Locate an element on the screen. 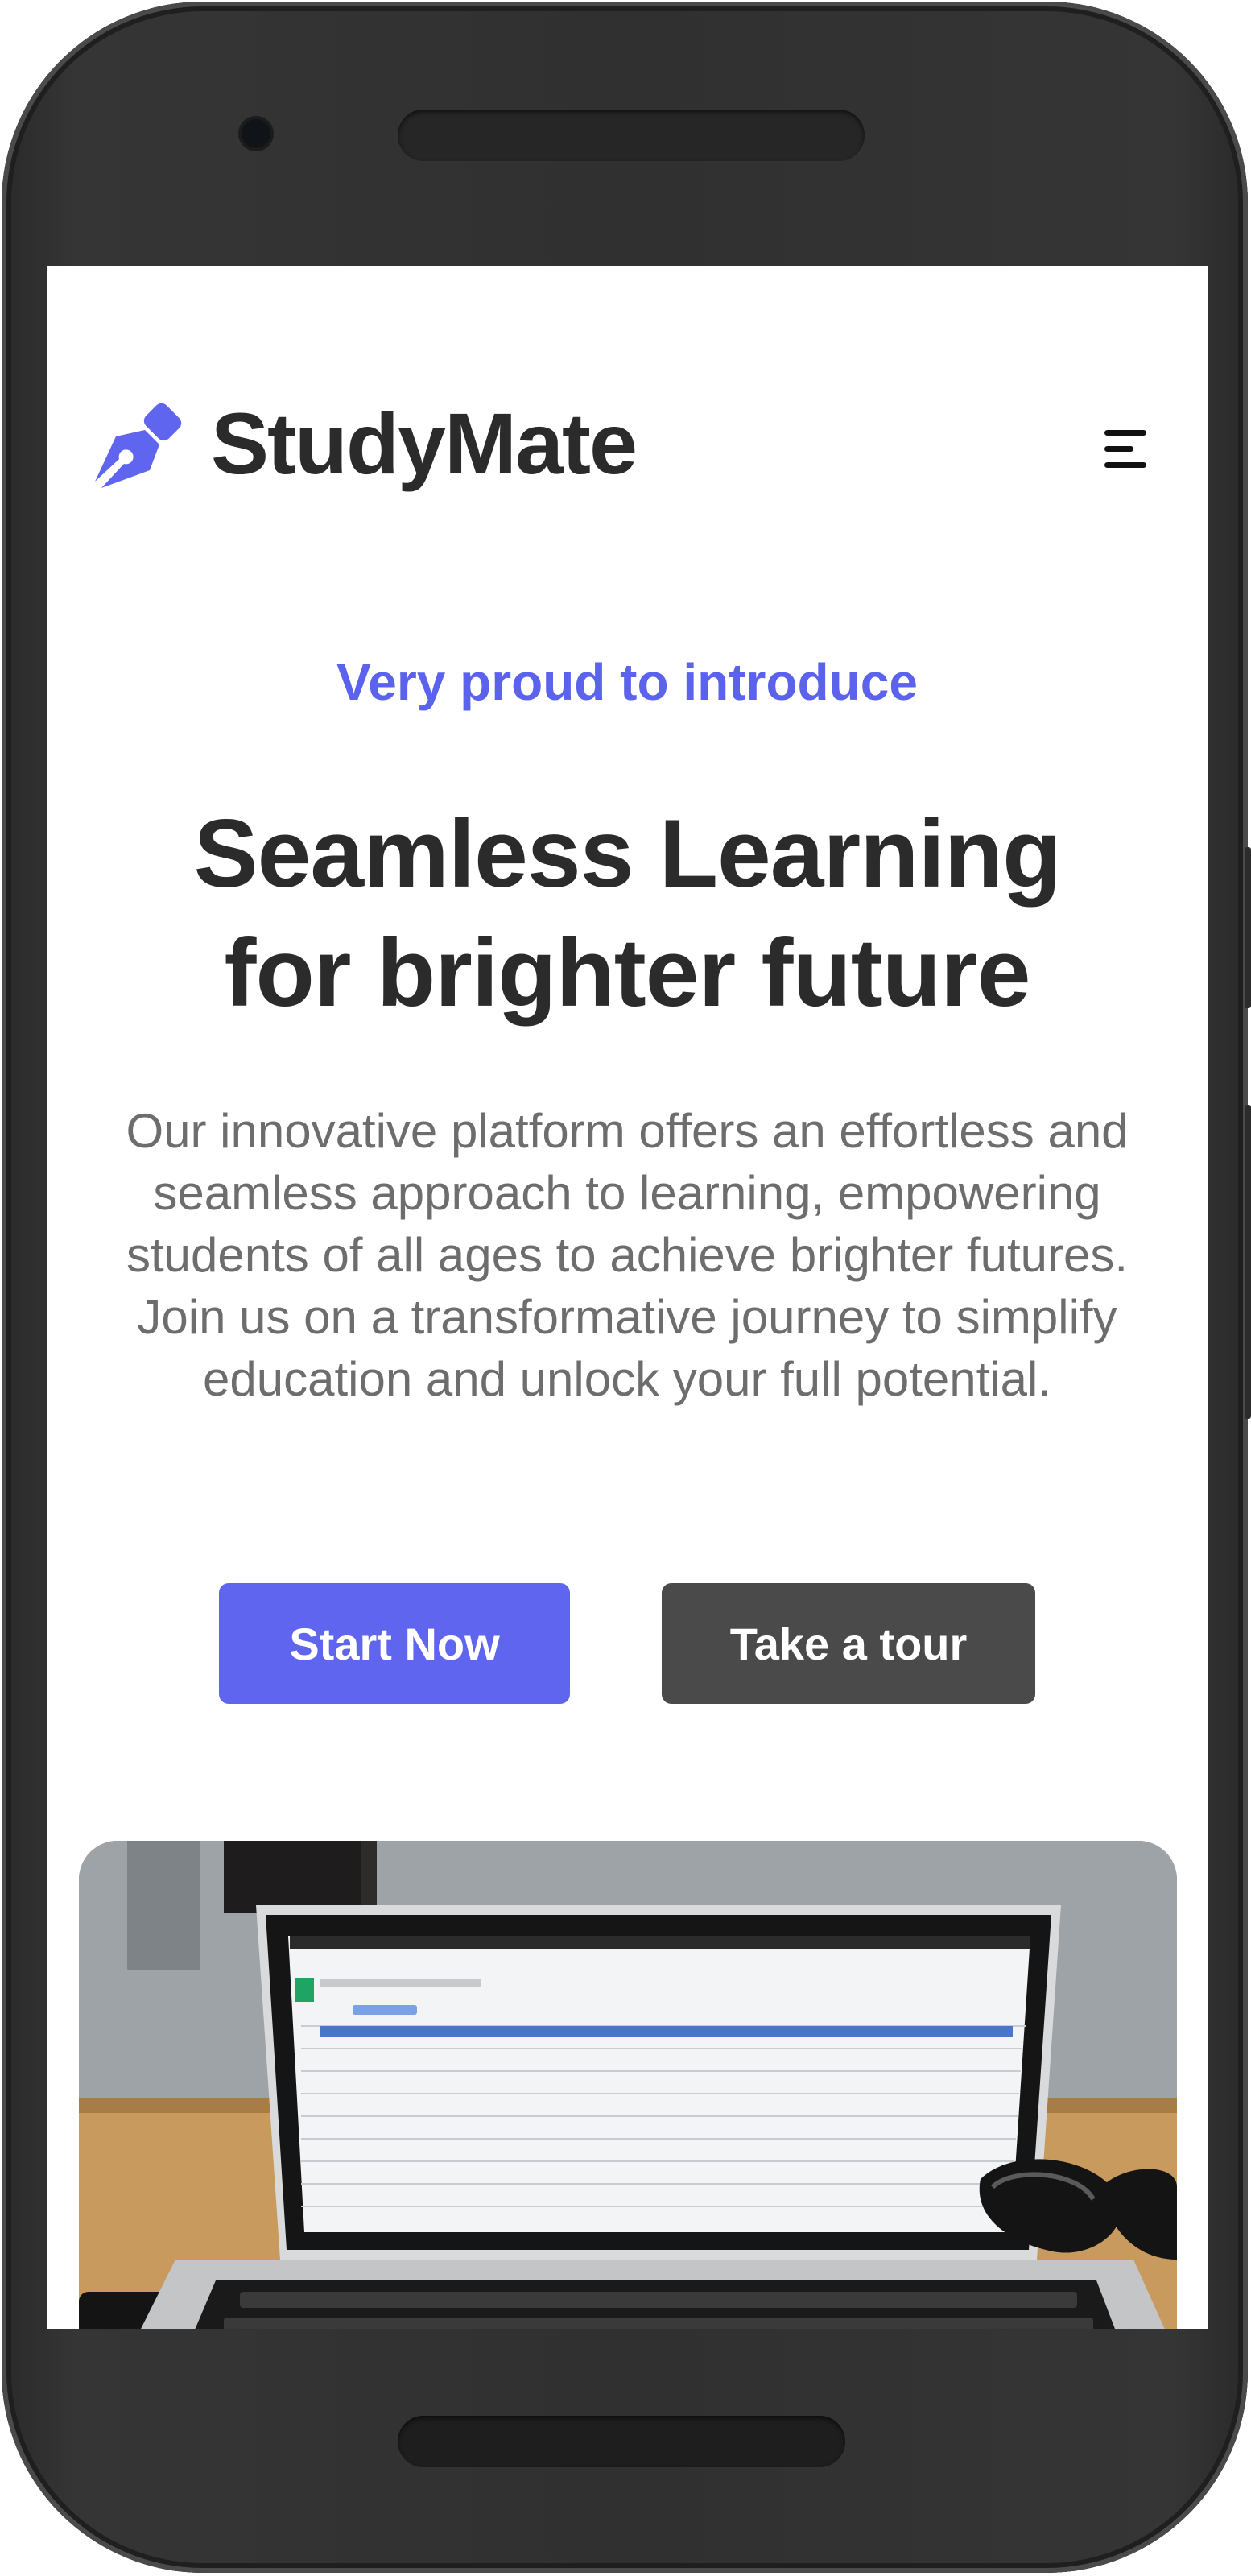  take-a-tour-button: Take a tour is located at coordinates (848, 1643).